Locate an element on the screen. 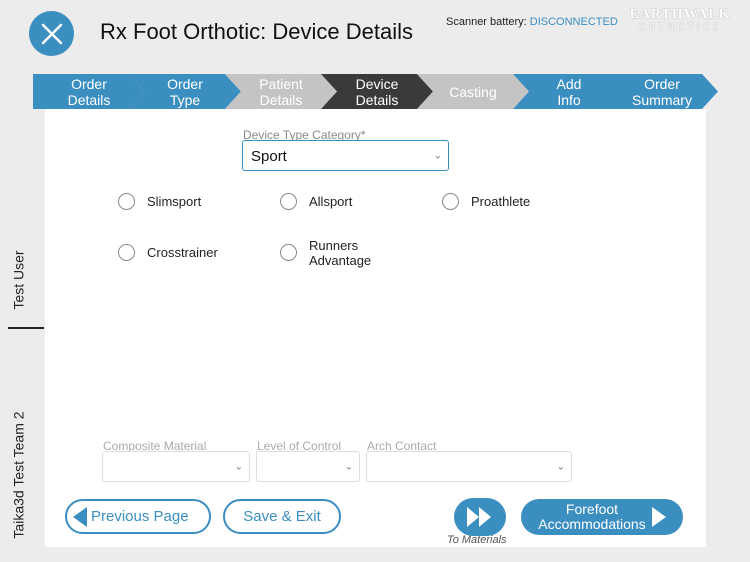 The height and width of the screenshot is (562, 750). step-order-summary: Order Summary is located at coordinates (662, 91).